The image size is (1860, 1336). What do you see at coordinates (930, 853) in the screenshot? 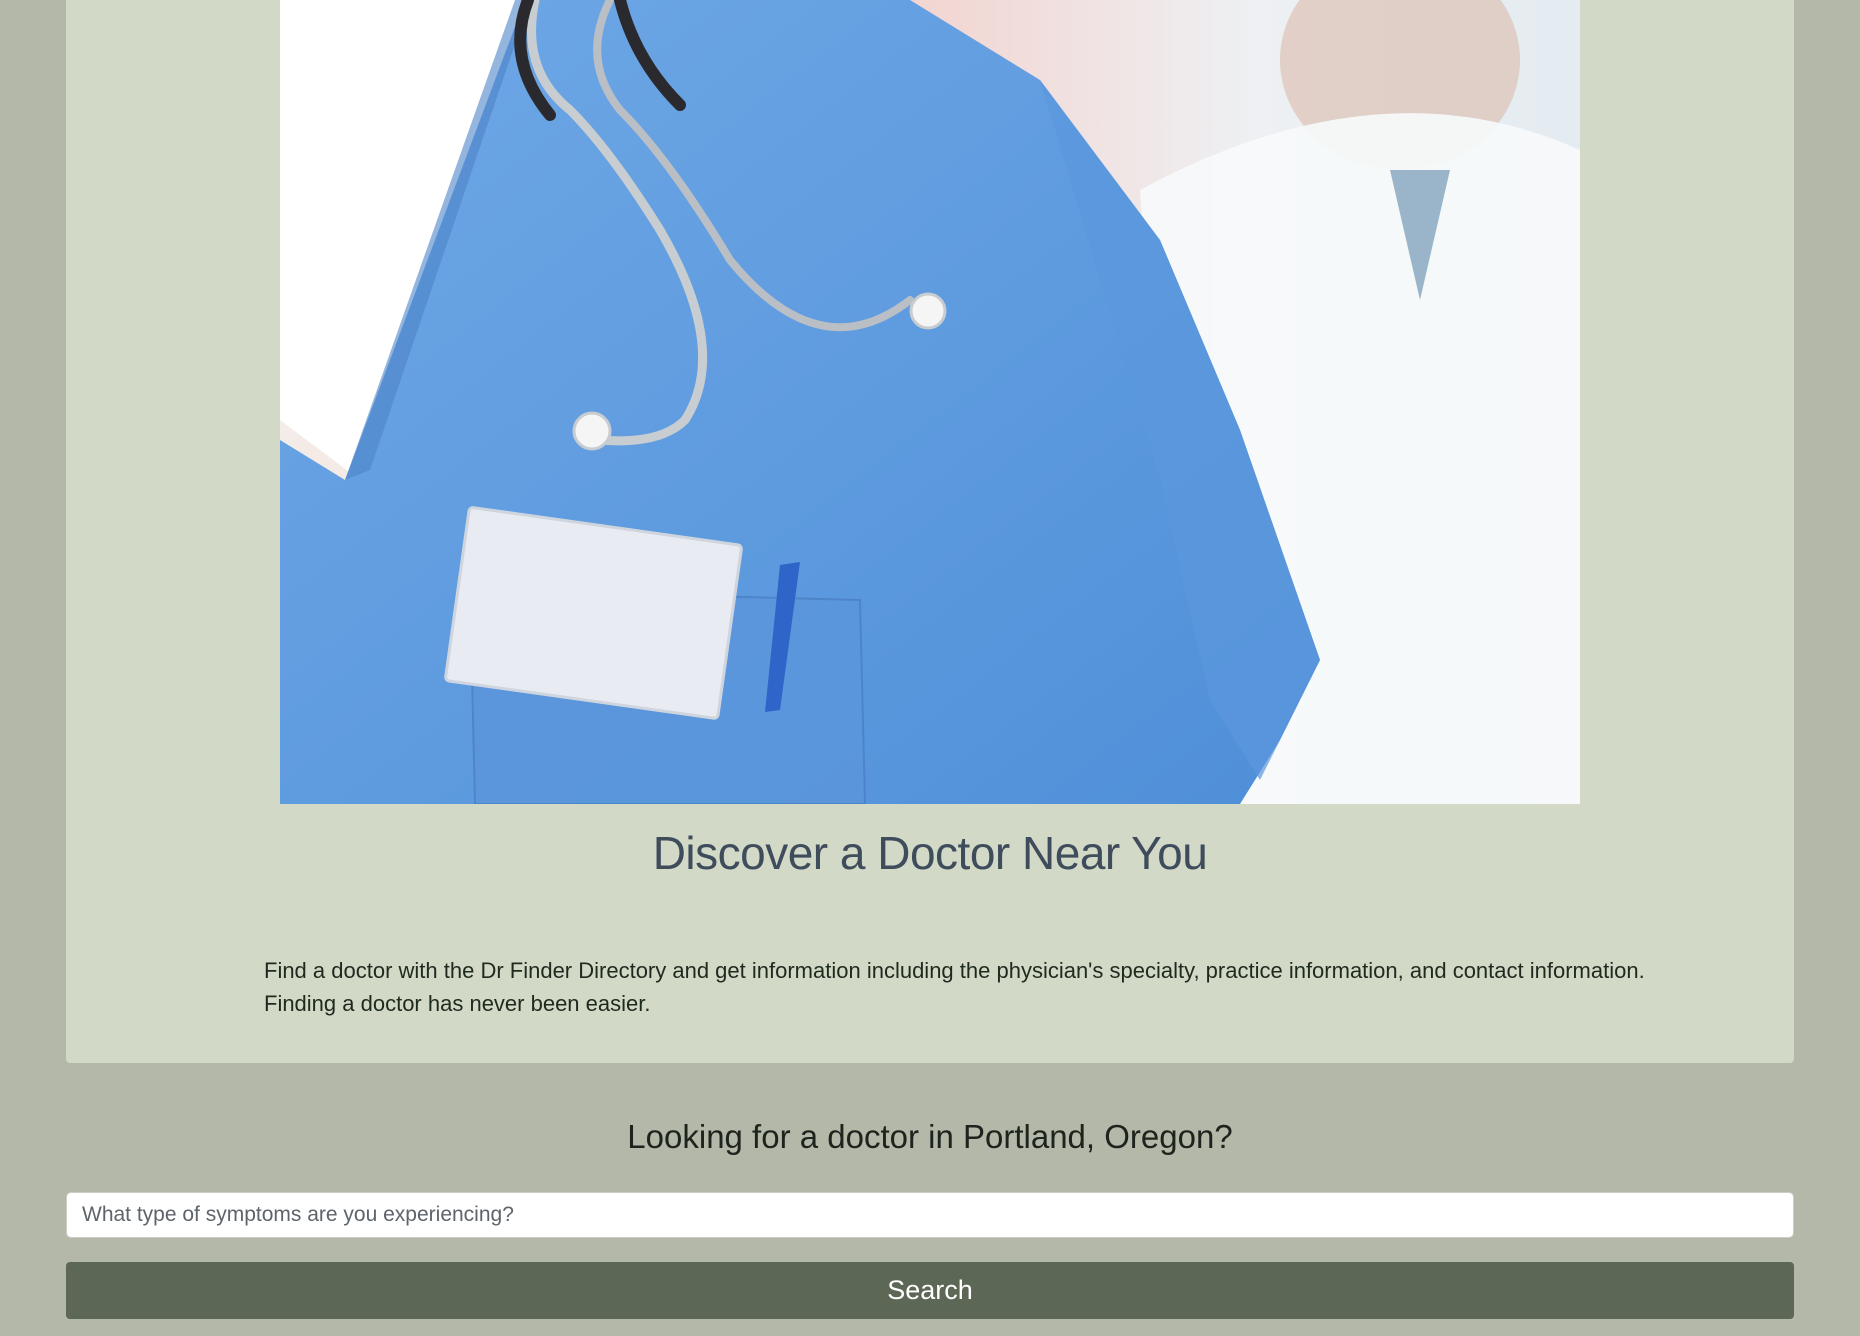
I see `page-title: Discover a Doctor Near You` at bounding box center [930, 853].